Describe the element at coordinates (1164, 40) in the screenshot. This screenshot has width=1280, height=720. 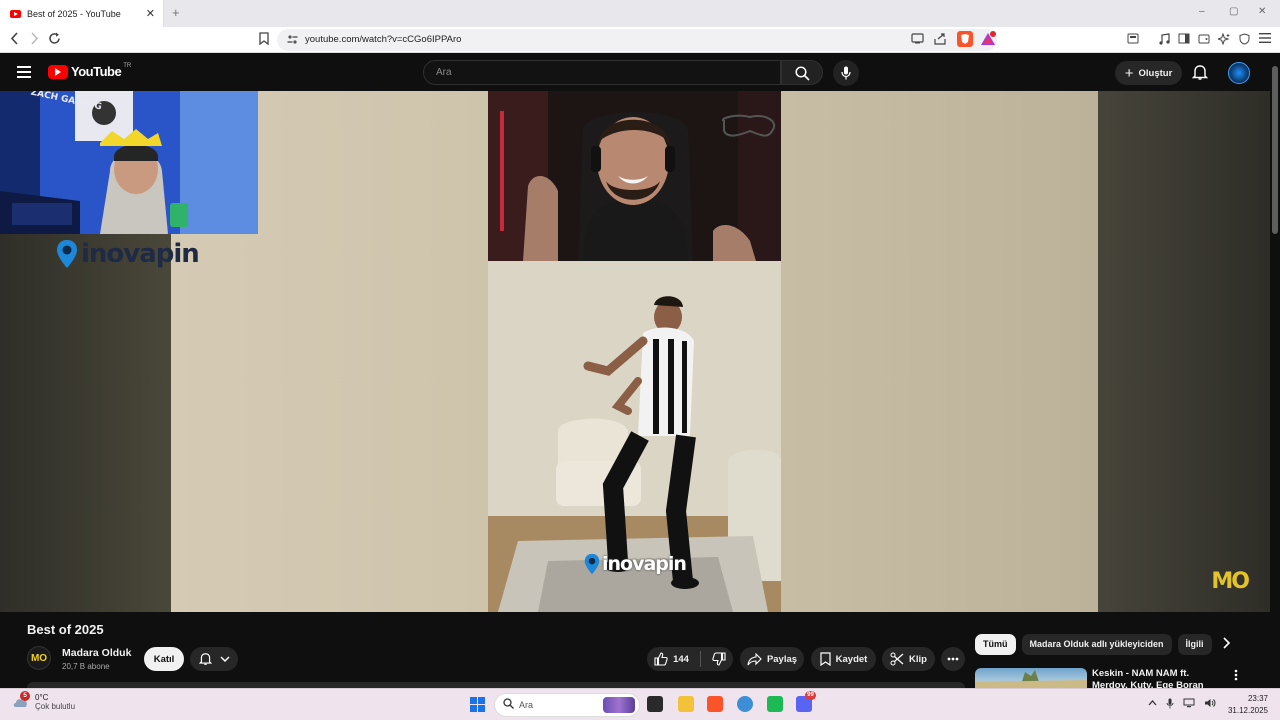
I see `media-icon` at that location.